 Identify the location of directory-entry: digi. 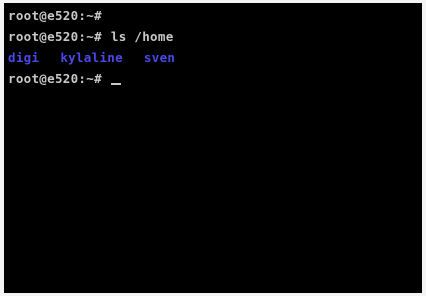
(24, 57).